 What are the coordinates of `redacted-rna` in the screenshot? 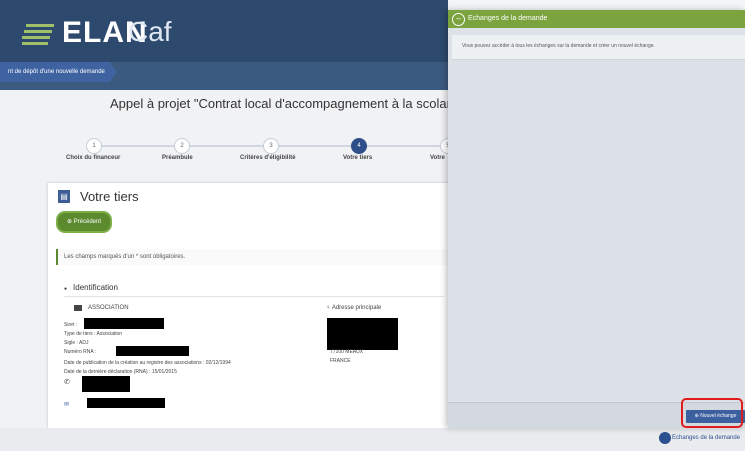 It's located at (152, 351).